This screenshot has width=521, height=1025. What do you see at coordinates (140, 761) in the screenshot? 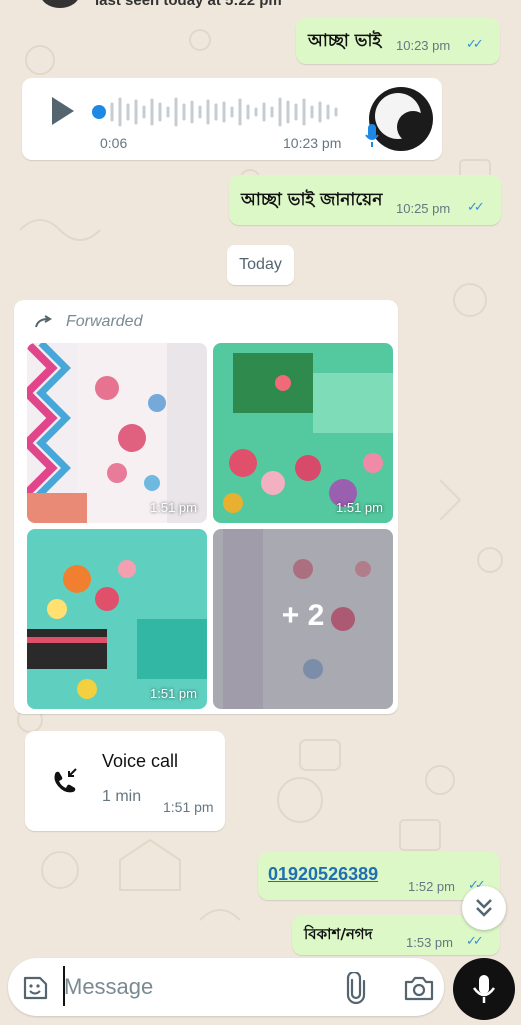
I see `call-title: Voice call` at bounding box center [140, 761].